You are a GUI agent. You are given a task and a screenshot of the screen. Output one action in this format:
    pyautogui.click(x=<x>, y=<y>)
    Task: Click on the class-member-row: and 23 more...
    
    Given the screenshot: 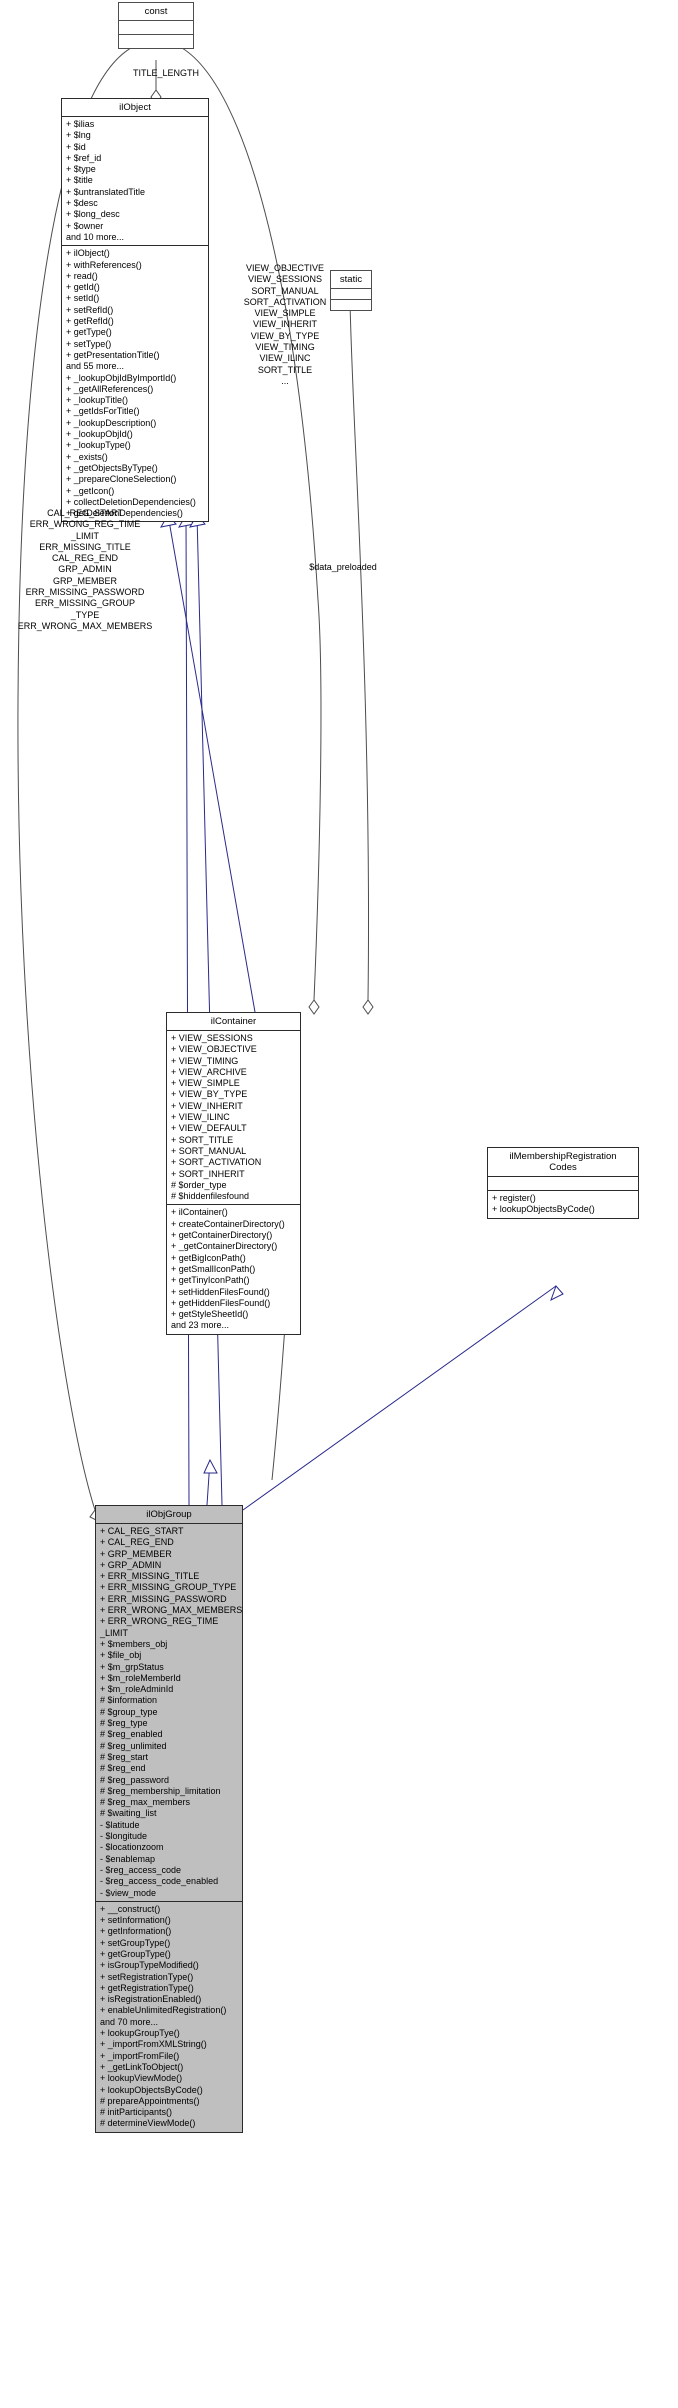 What is the action you would take?
    pyautogui.click(x=200, y=1325)
    